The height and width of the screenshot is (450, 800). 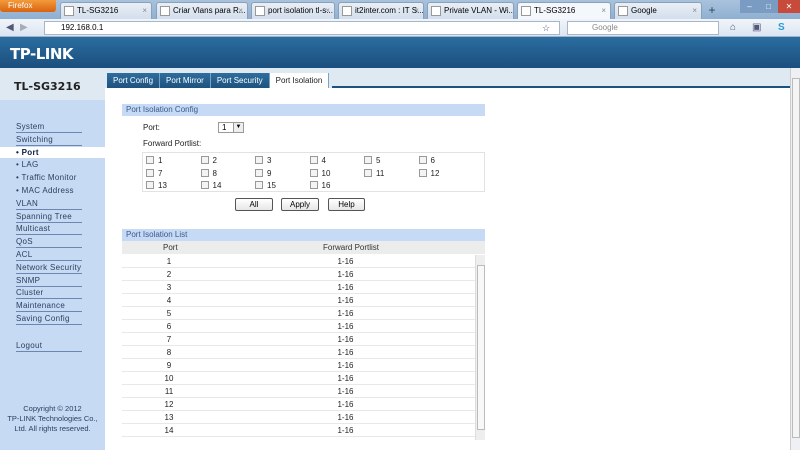 What do you see at coordinates (749, 6) in the screenshot?
I see `minimize-icon: –` at bounding box center [749, 6].